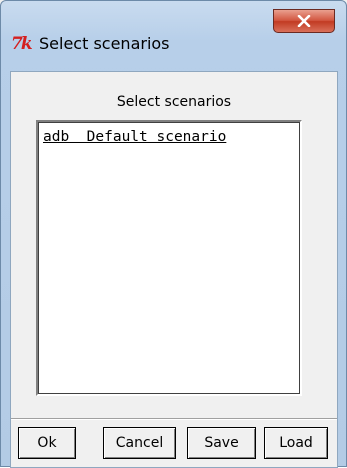 The width and height of the screenshot is (347, 468). Describe the element at coordinates (47, 443) in the screenshot. I see `ok-button: Ok` at that location.